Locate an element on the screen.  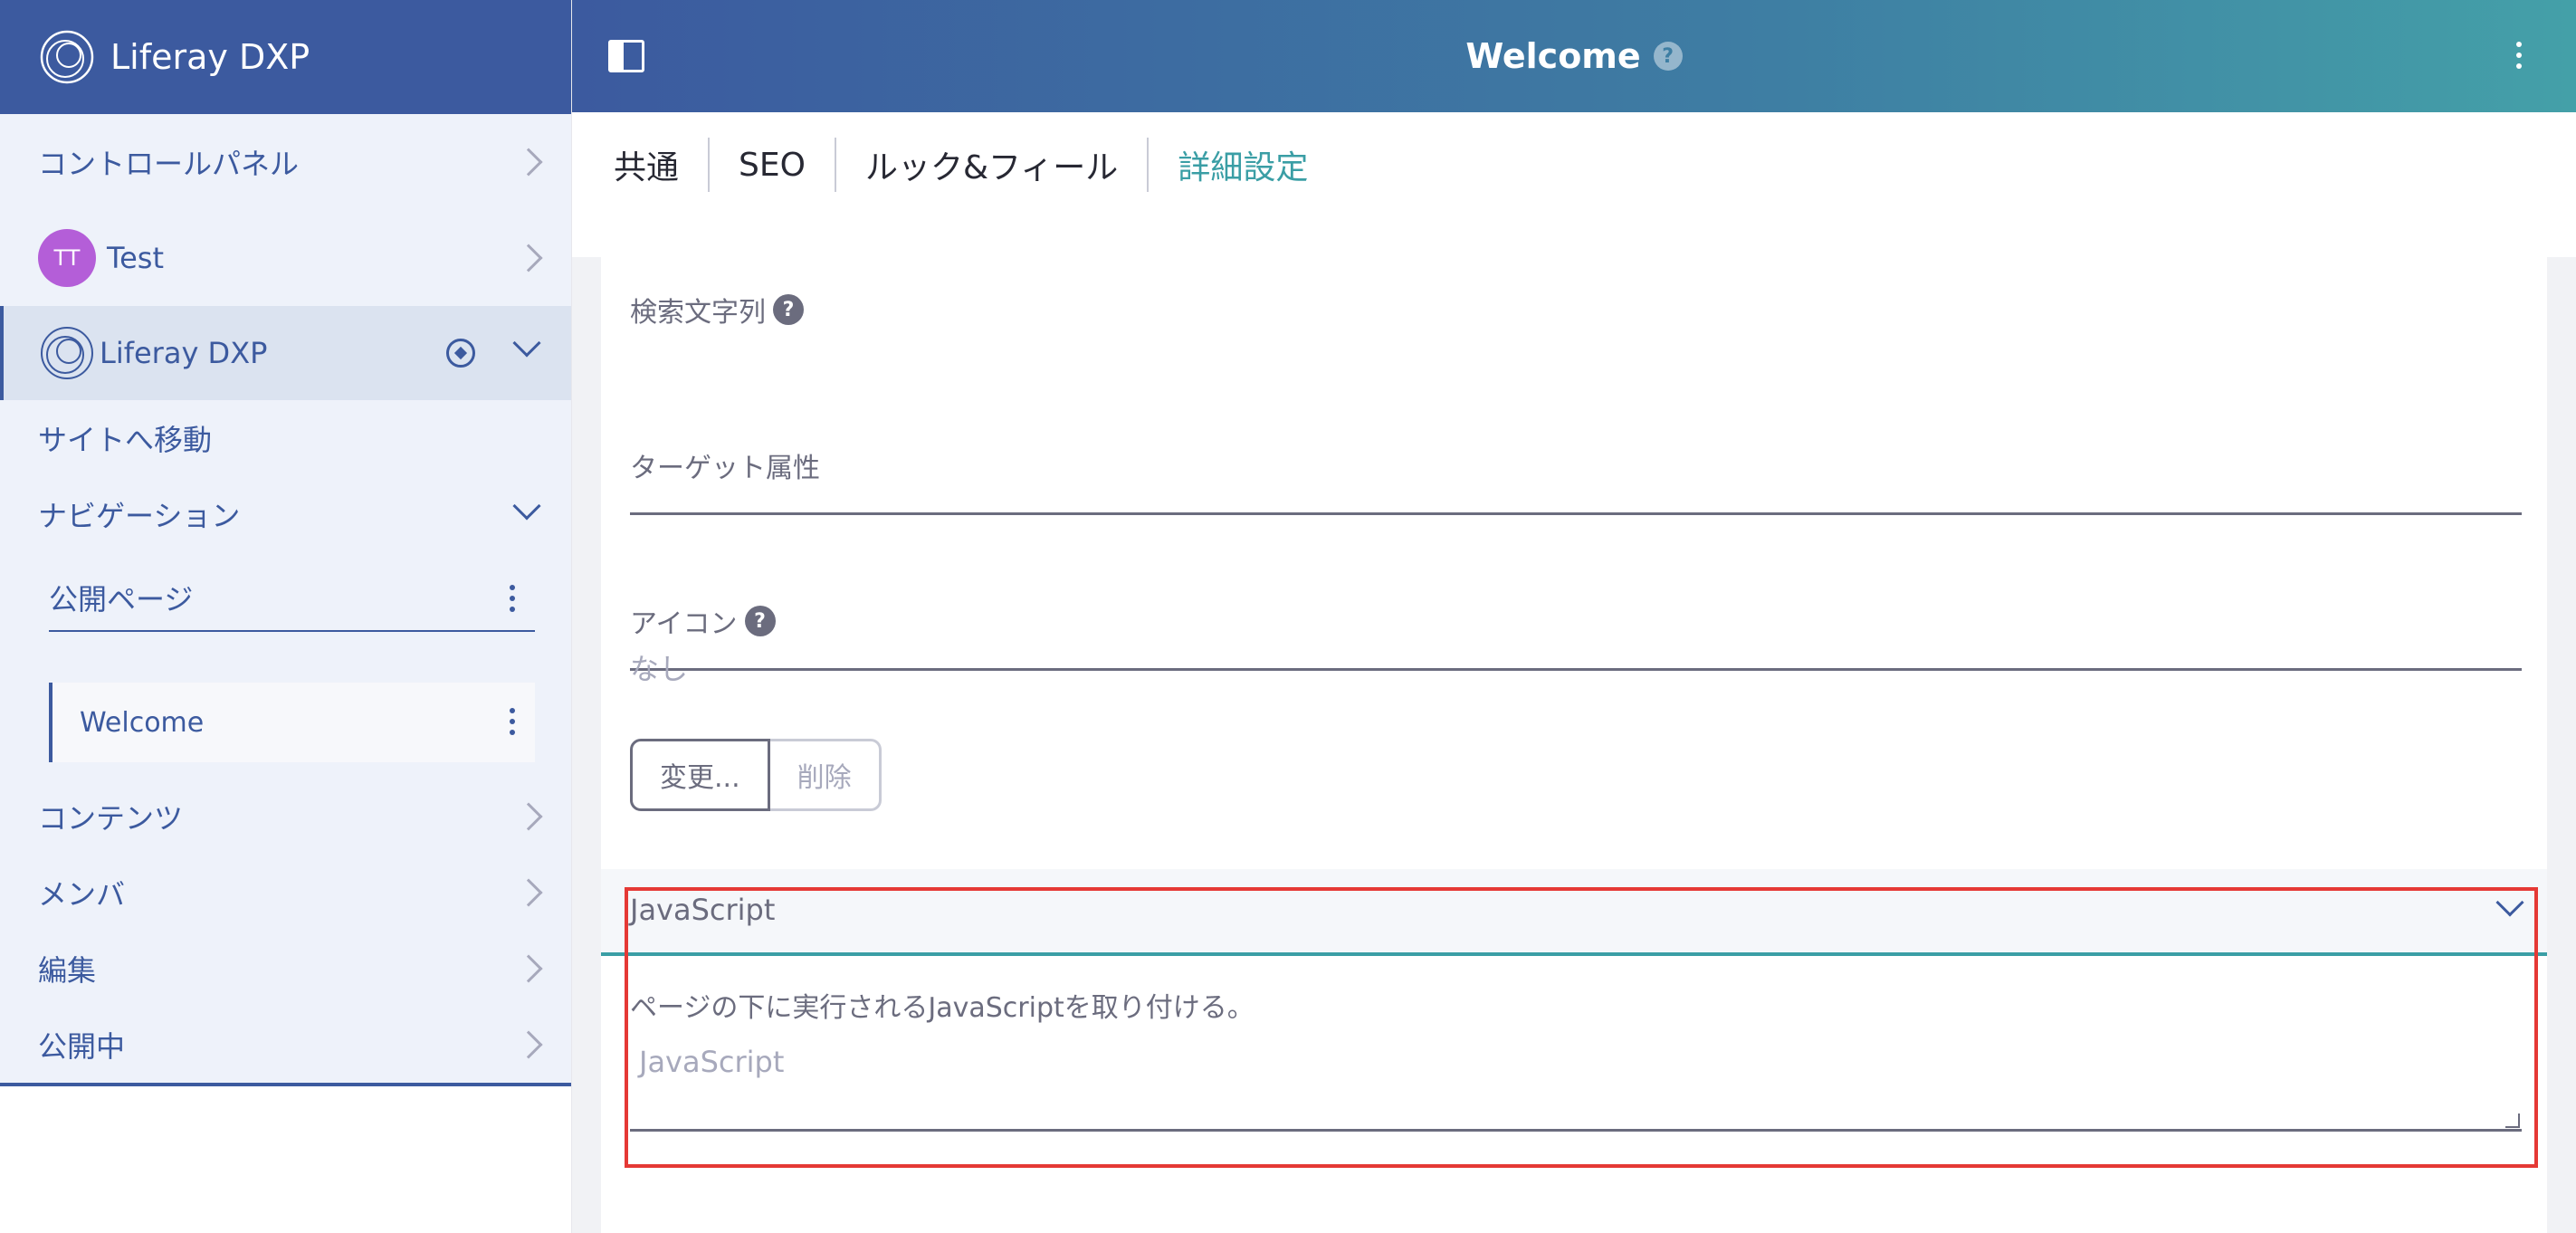
page-item-welcome: Welcome is located at coordinates (292, 722).